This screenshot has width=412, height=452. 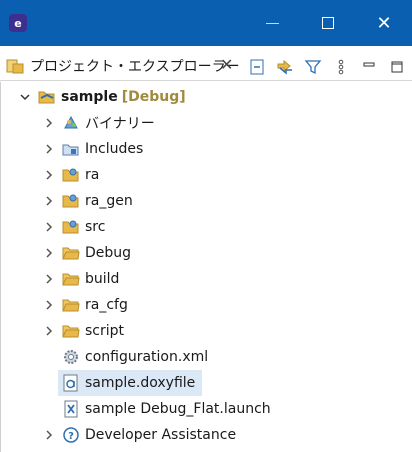 I want to click on app-logo-icon: e, so click(x=18, y=23).